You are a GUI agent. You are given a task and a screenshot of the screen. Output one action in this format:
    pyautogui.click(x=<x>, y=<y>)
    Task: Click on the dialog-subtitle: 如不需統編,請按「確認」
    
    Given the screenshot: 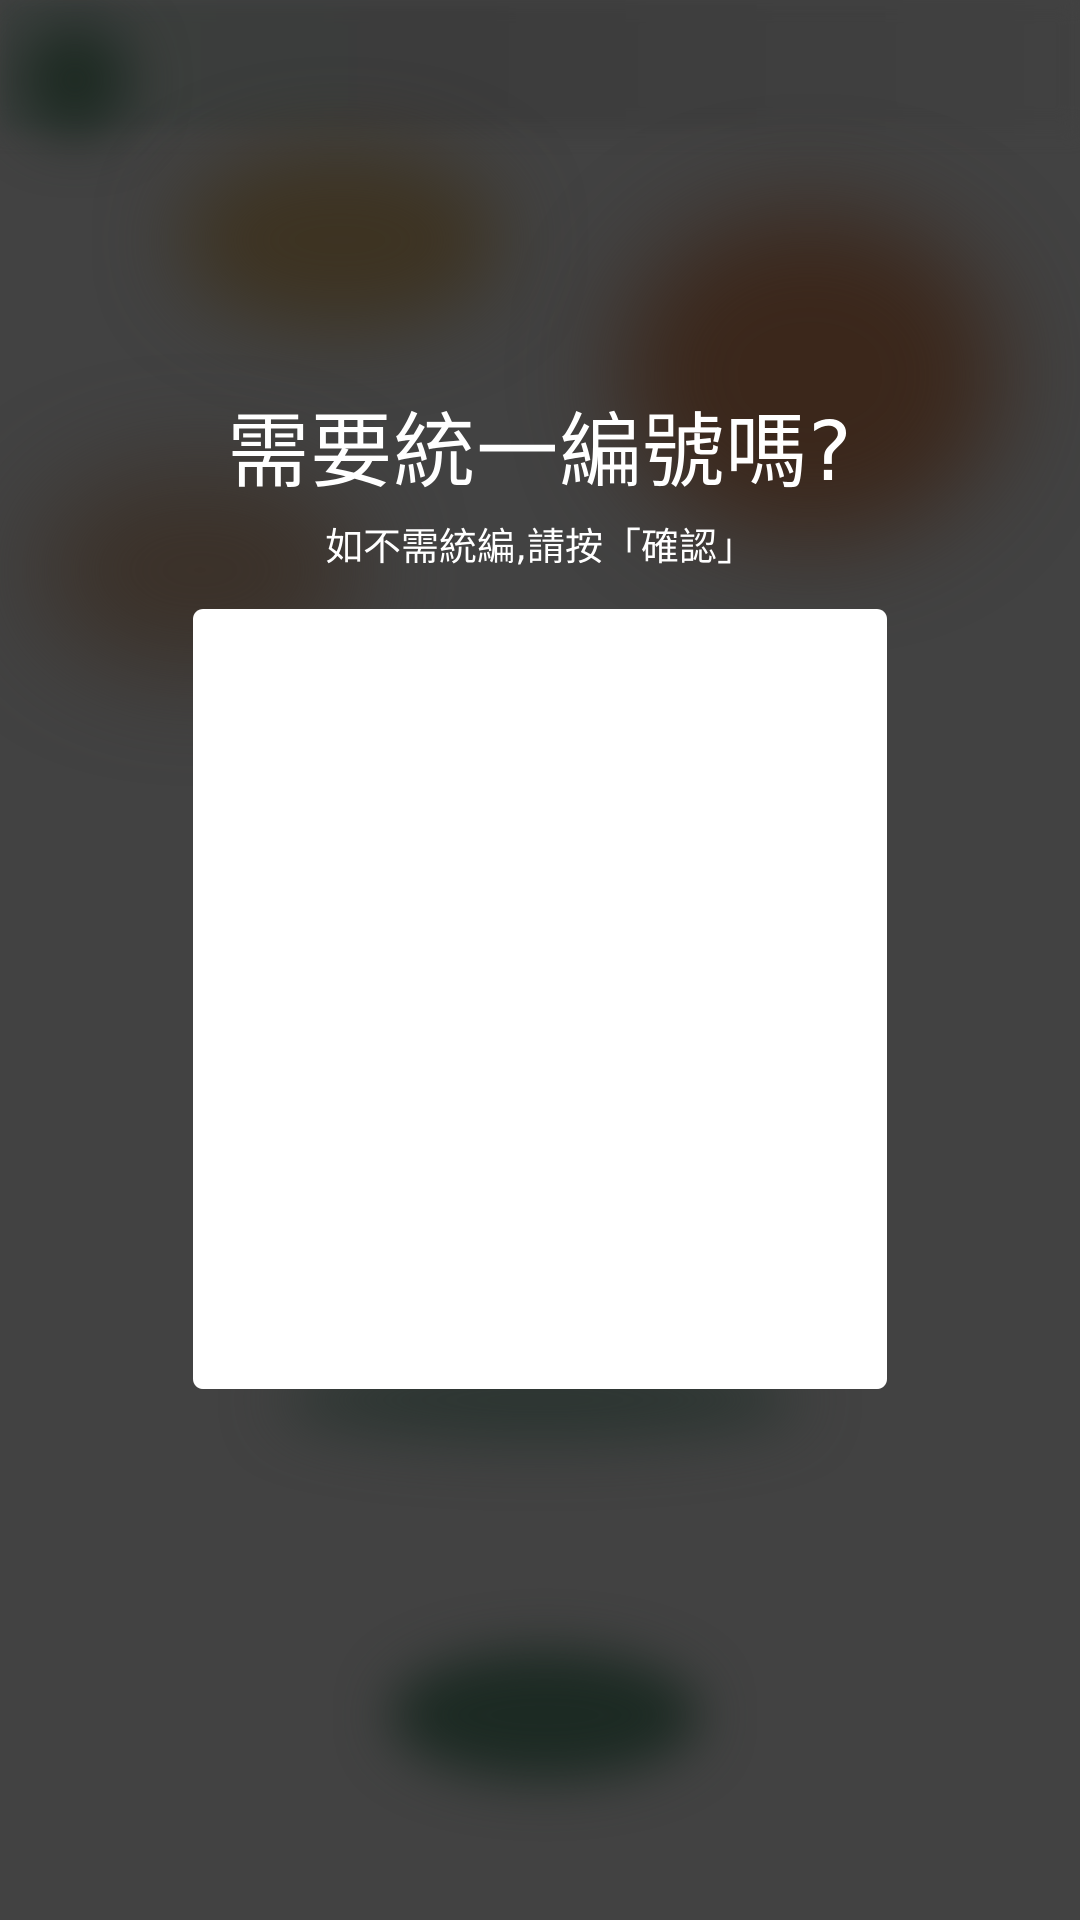 What is the action you would take?
    pyautogui.click(x=540, y=547)
    